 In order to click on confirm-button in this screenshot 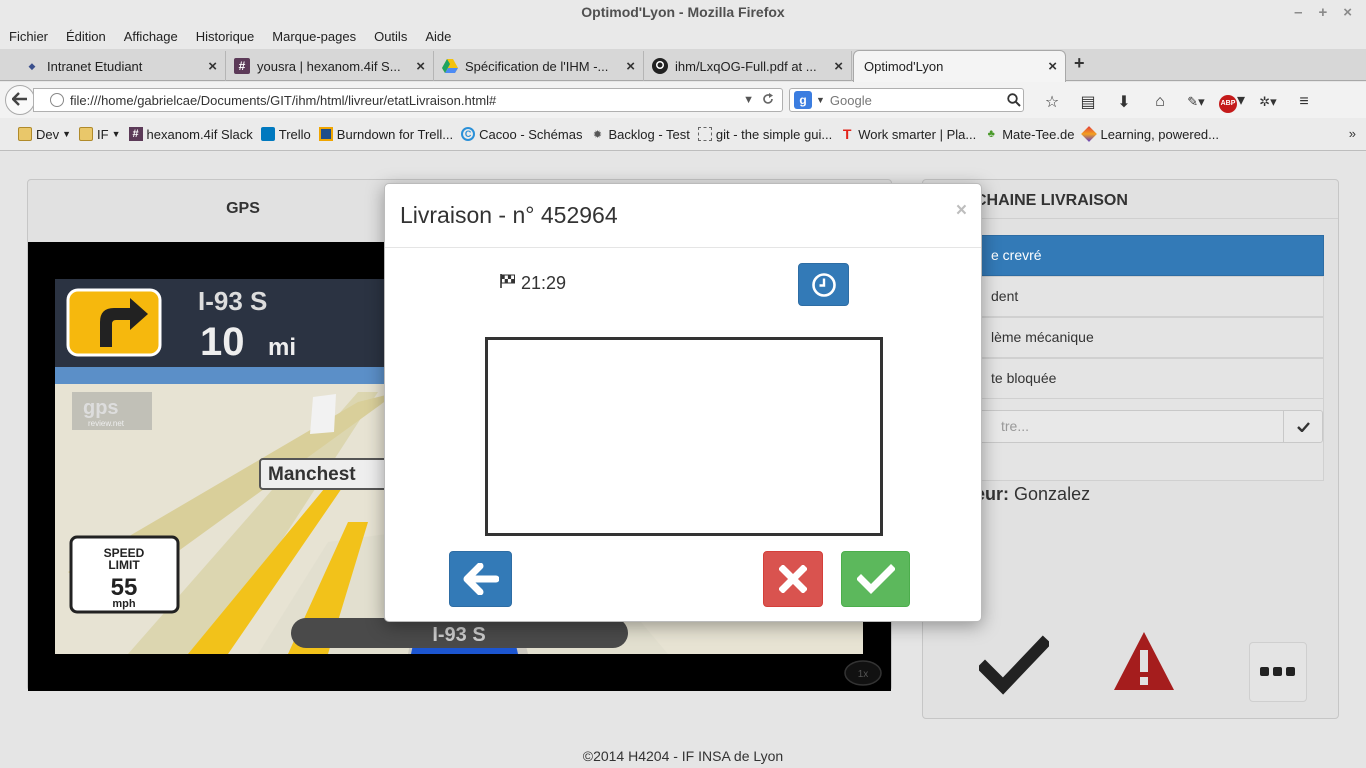, I will do `click(875, 579)`.